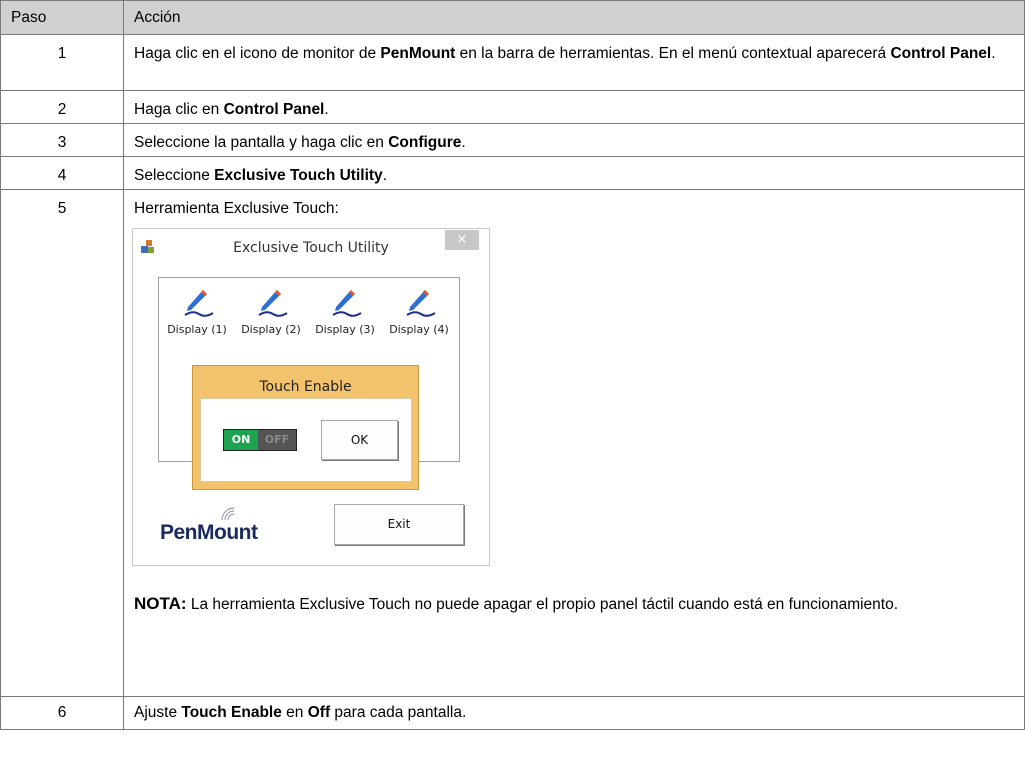 Image resolution: width=1025 pixels, height=763 pixels. What do you see at coordinates (512, 107) in the screenshot?
I see `table-row: 2 Haga clic en Control Panel.` at bounding box center [512, 107].